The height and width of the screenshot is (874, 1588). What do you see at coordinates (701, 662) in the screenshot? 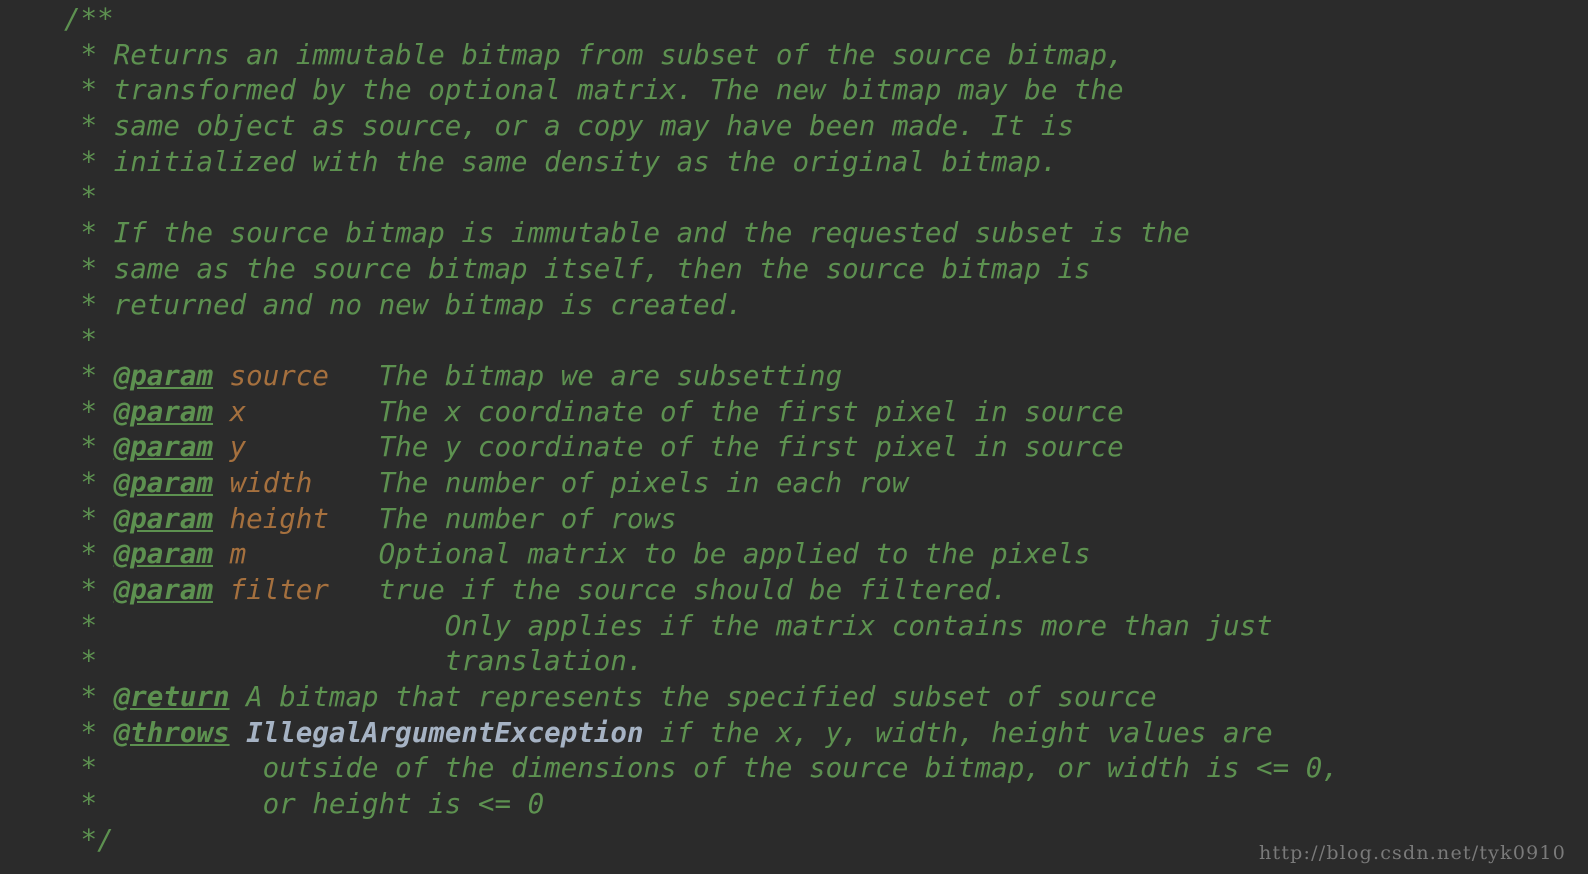
I see `code-line: * translation.` at bounding box center [701, 662].